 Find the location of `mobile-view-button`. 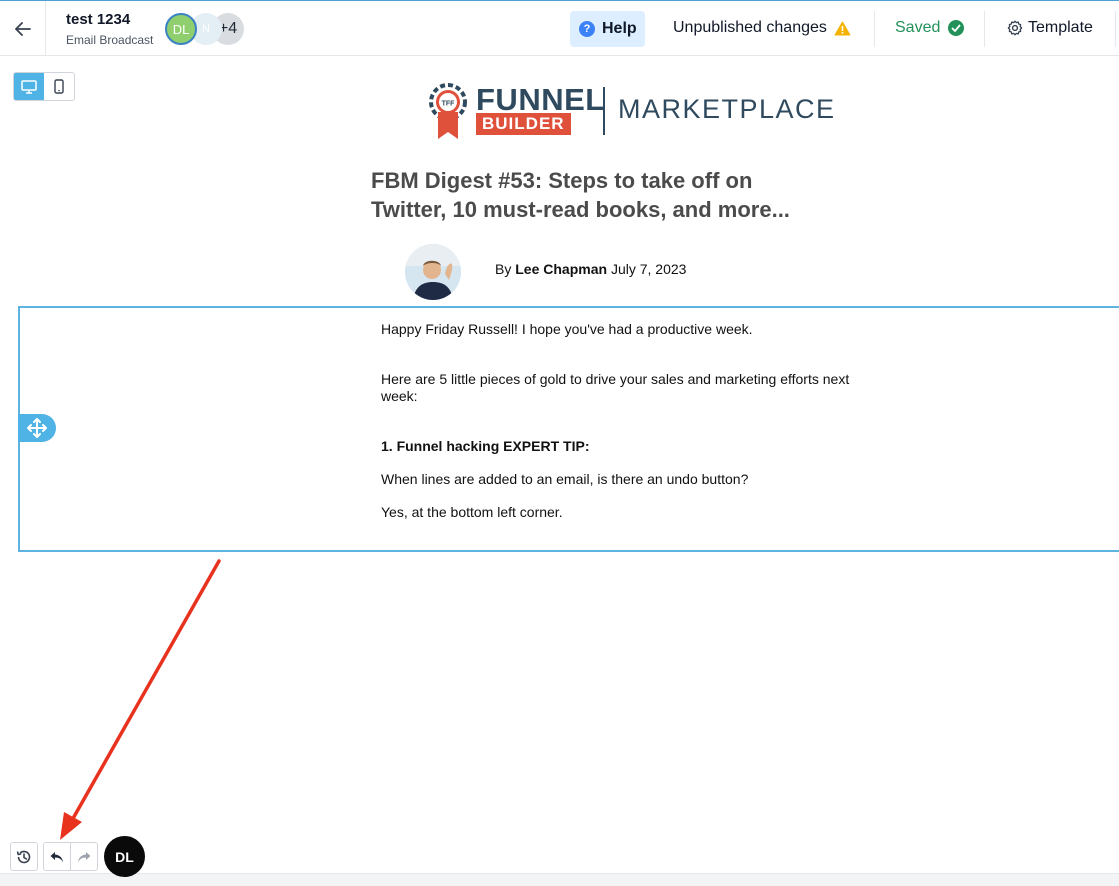

mobile-view-button is located at coordinates (59, 86).